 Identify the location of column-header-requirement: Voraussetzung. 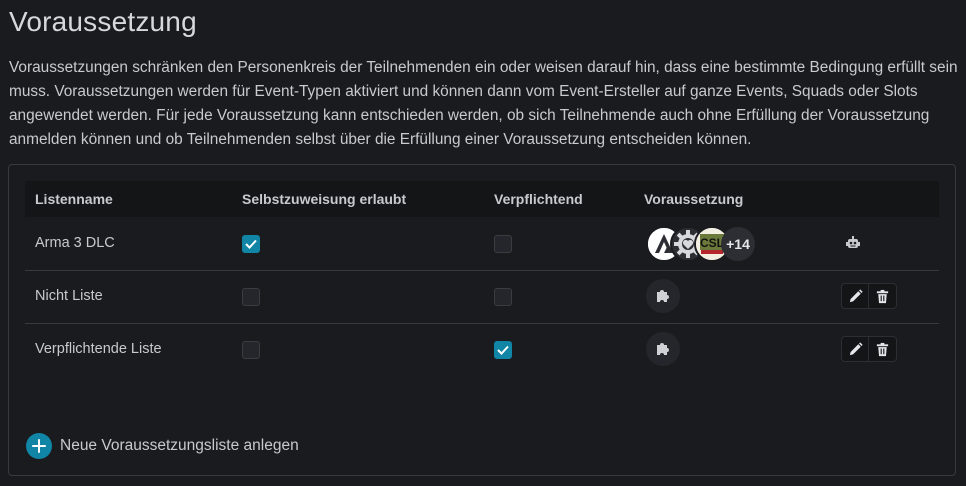
(694, 199).